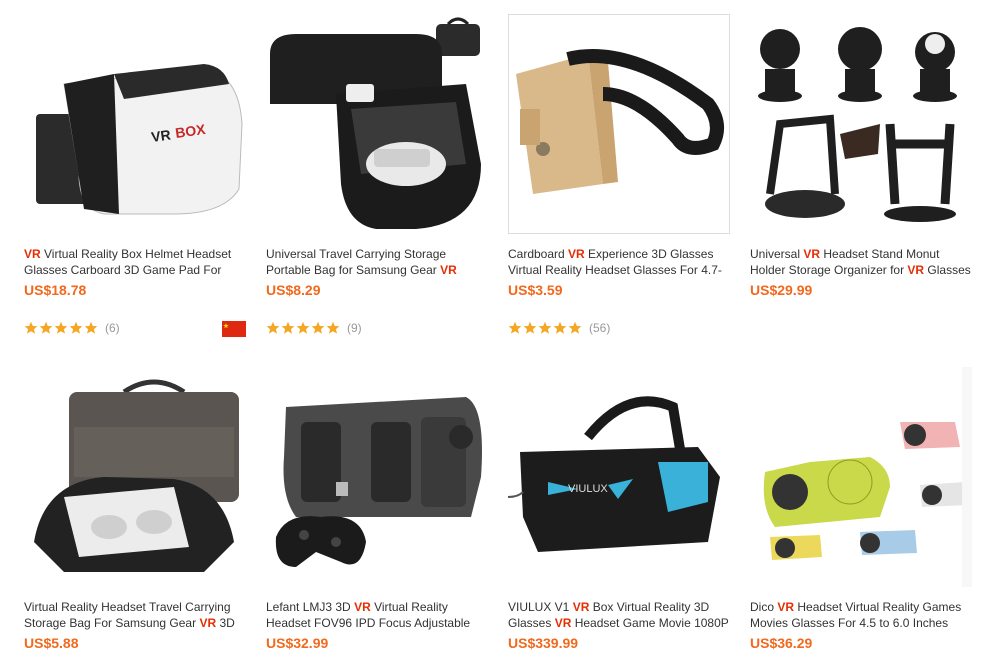 The image size is (992, 670). I want to click on cardboard-headset-image, so click(619, 124).